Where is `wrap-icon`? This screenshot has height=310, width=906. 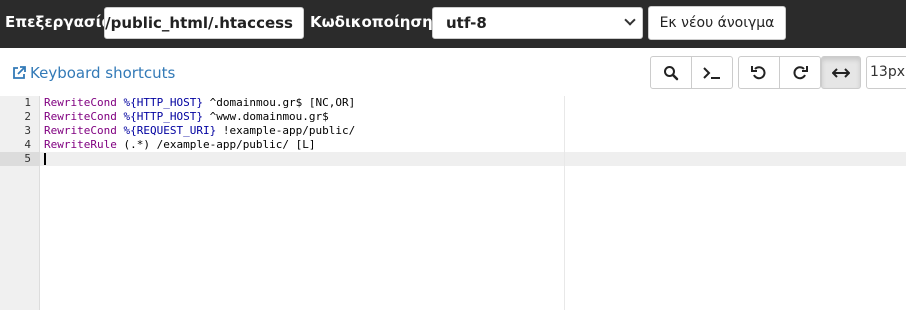 wrap-icon is located at coordinates (841, 72).